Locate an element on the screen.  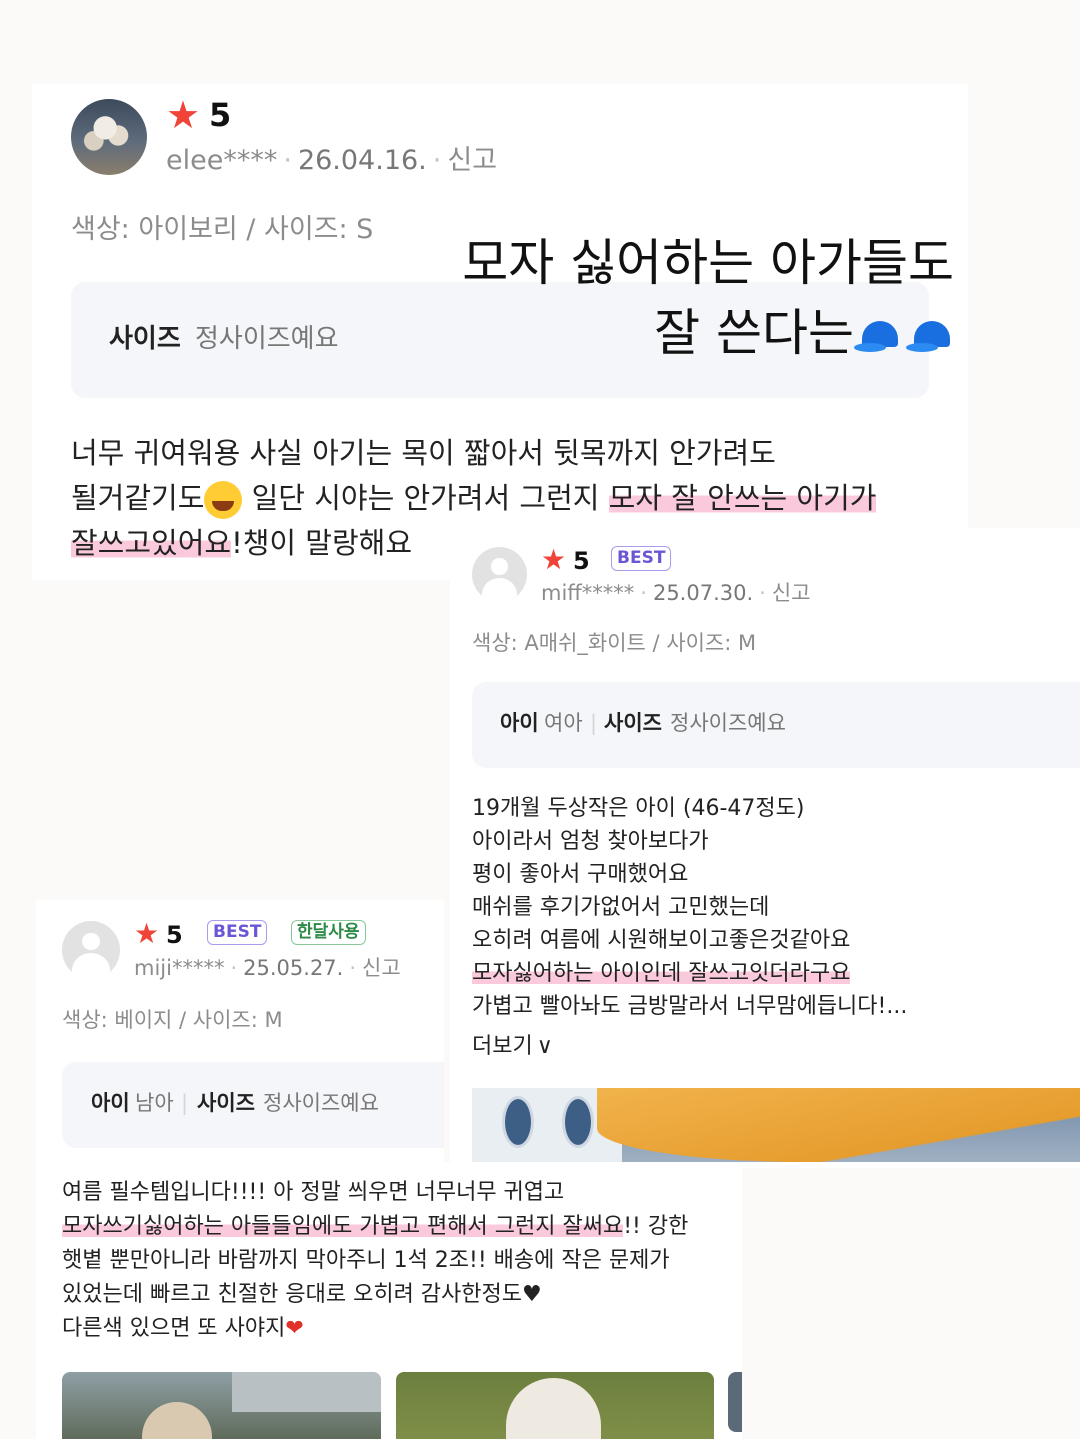
review-text-line: 오히려 여름에 시원해보이고좋은것같아요 is located at coordinates (661, 940).